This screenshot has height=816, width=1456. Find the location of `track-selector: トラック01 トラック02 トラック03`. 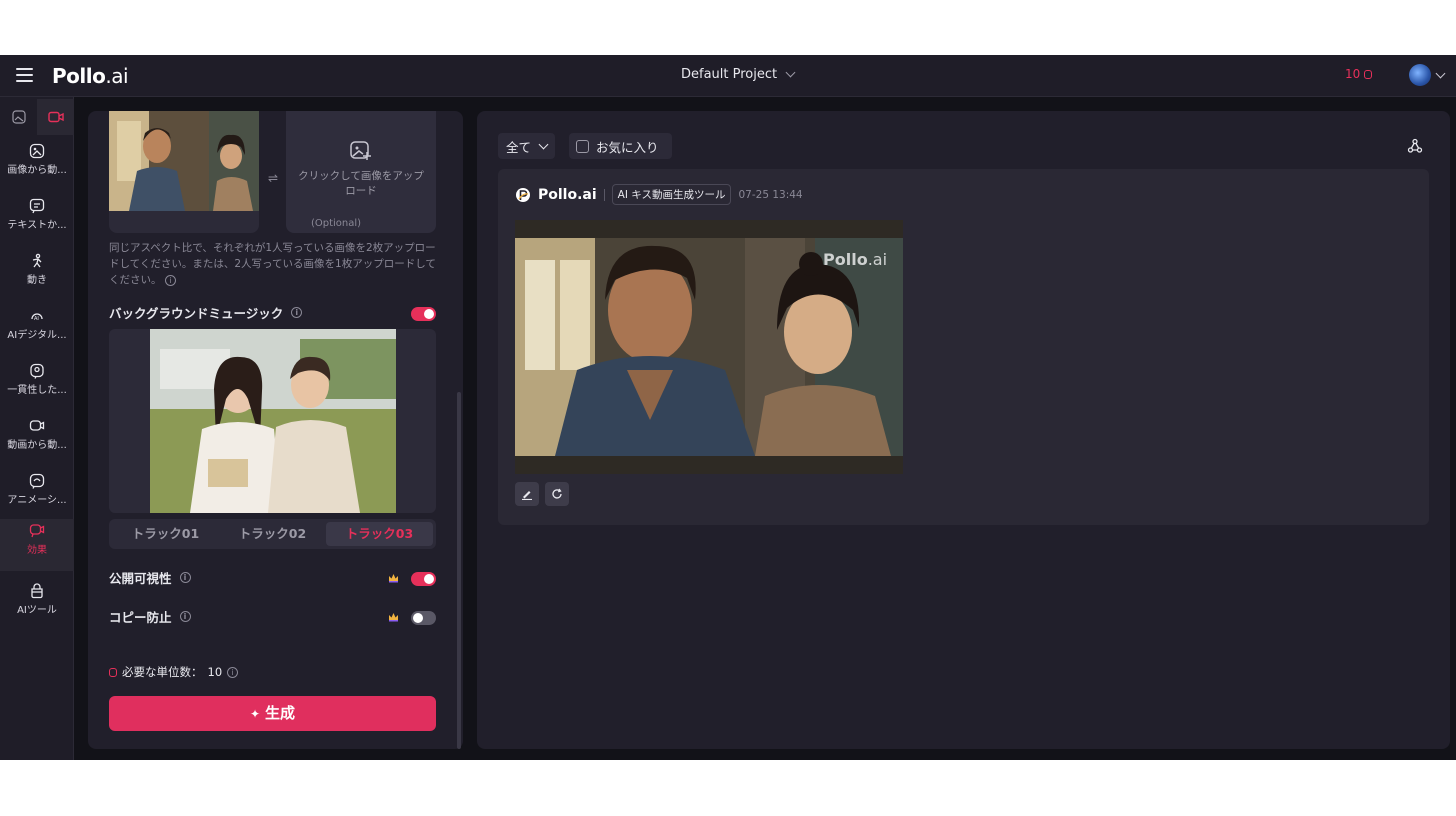

track-selector: トラック01 トラック02 トラック03 is located at coordinates (272, 534).